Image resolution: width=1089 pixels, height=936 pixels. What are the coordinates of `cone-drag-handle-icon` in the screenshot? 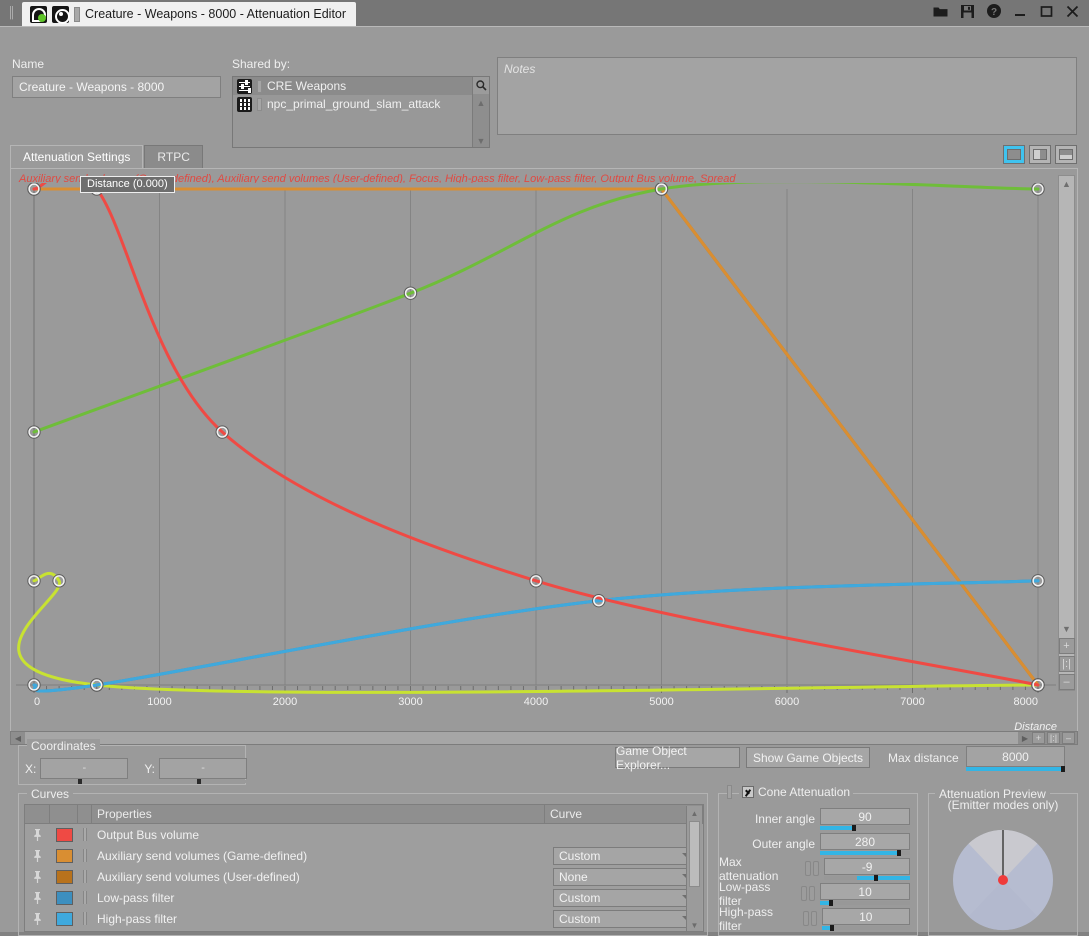 It's located at (729, 792).